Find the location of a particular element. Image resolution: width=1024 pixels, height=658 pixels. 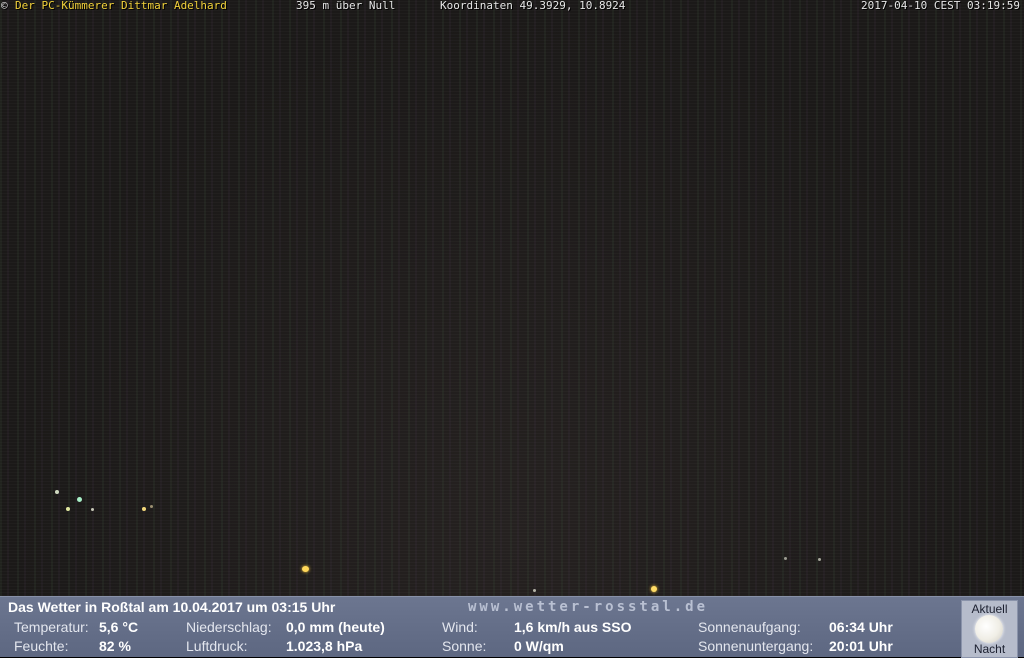

moon-bottom-label: Nacht is located at coordinates (989, 649).